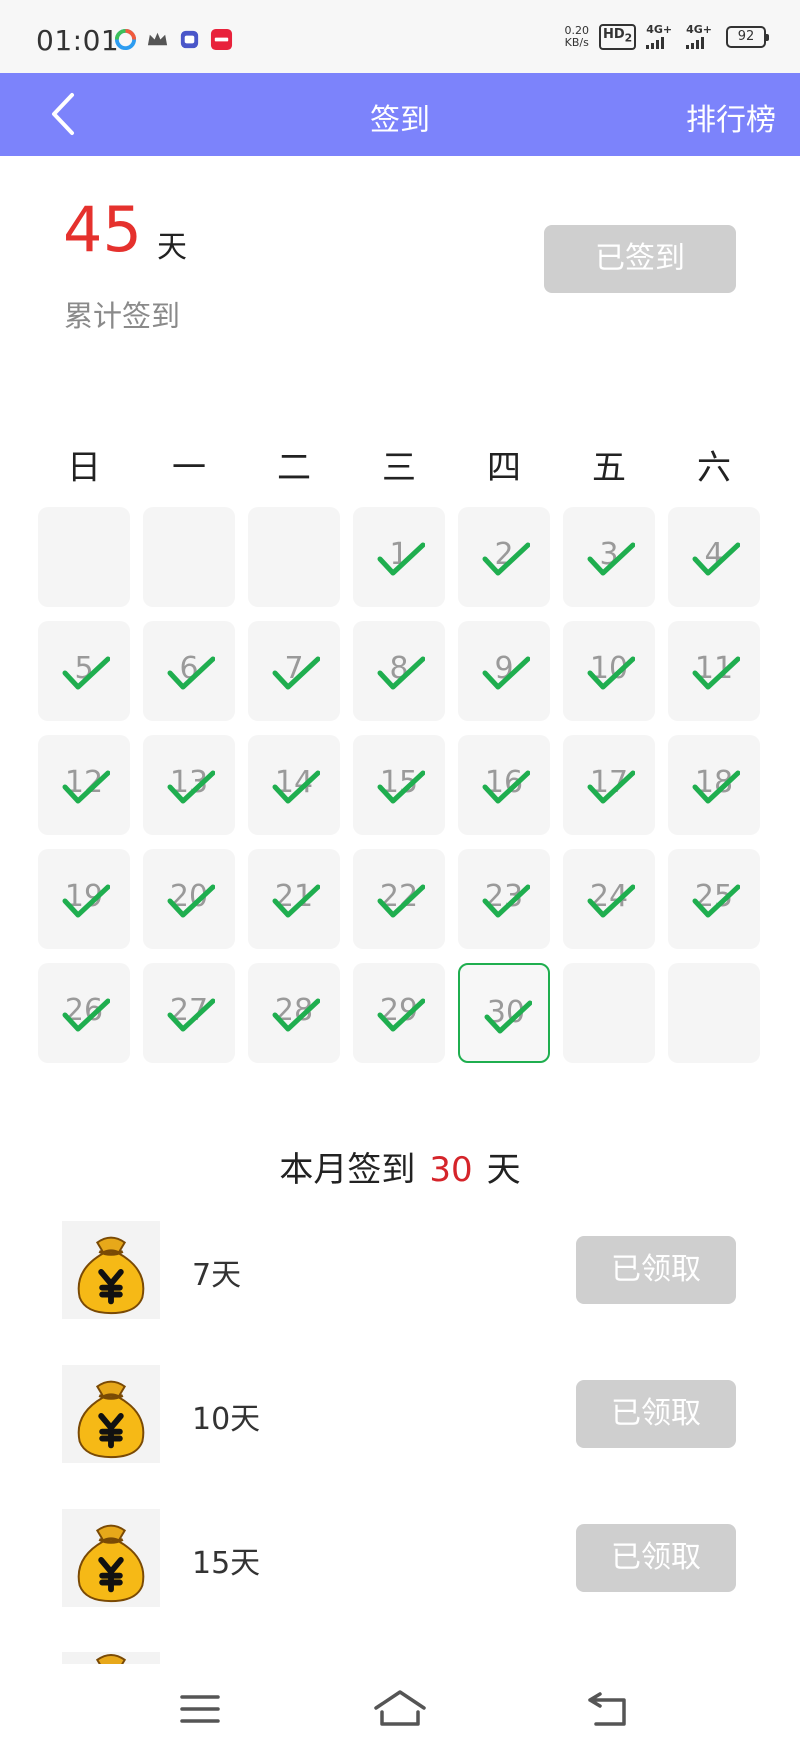  I want to click on weekday-label: 二, so click(294, 468).